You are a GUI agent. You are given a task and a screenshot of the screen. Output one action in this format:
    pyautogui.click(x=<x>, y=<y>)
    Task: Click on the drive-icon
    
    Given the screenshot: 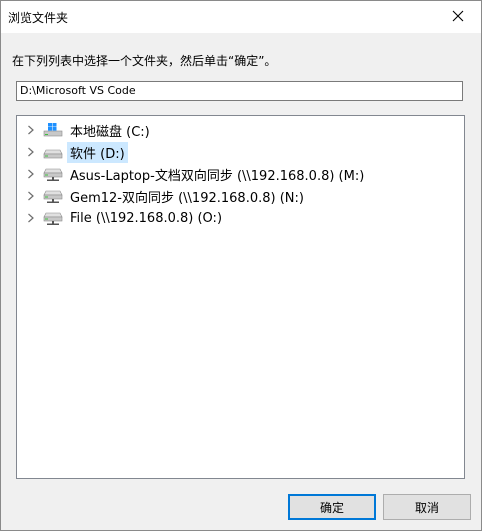 What is the action you would take?
    pyautogui.click(x=53, y=152)
    